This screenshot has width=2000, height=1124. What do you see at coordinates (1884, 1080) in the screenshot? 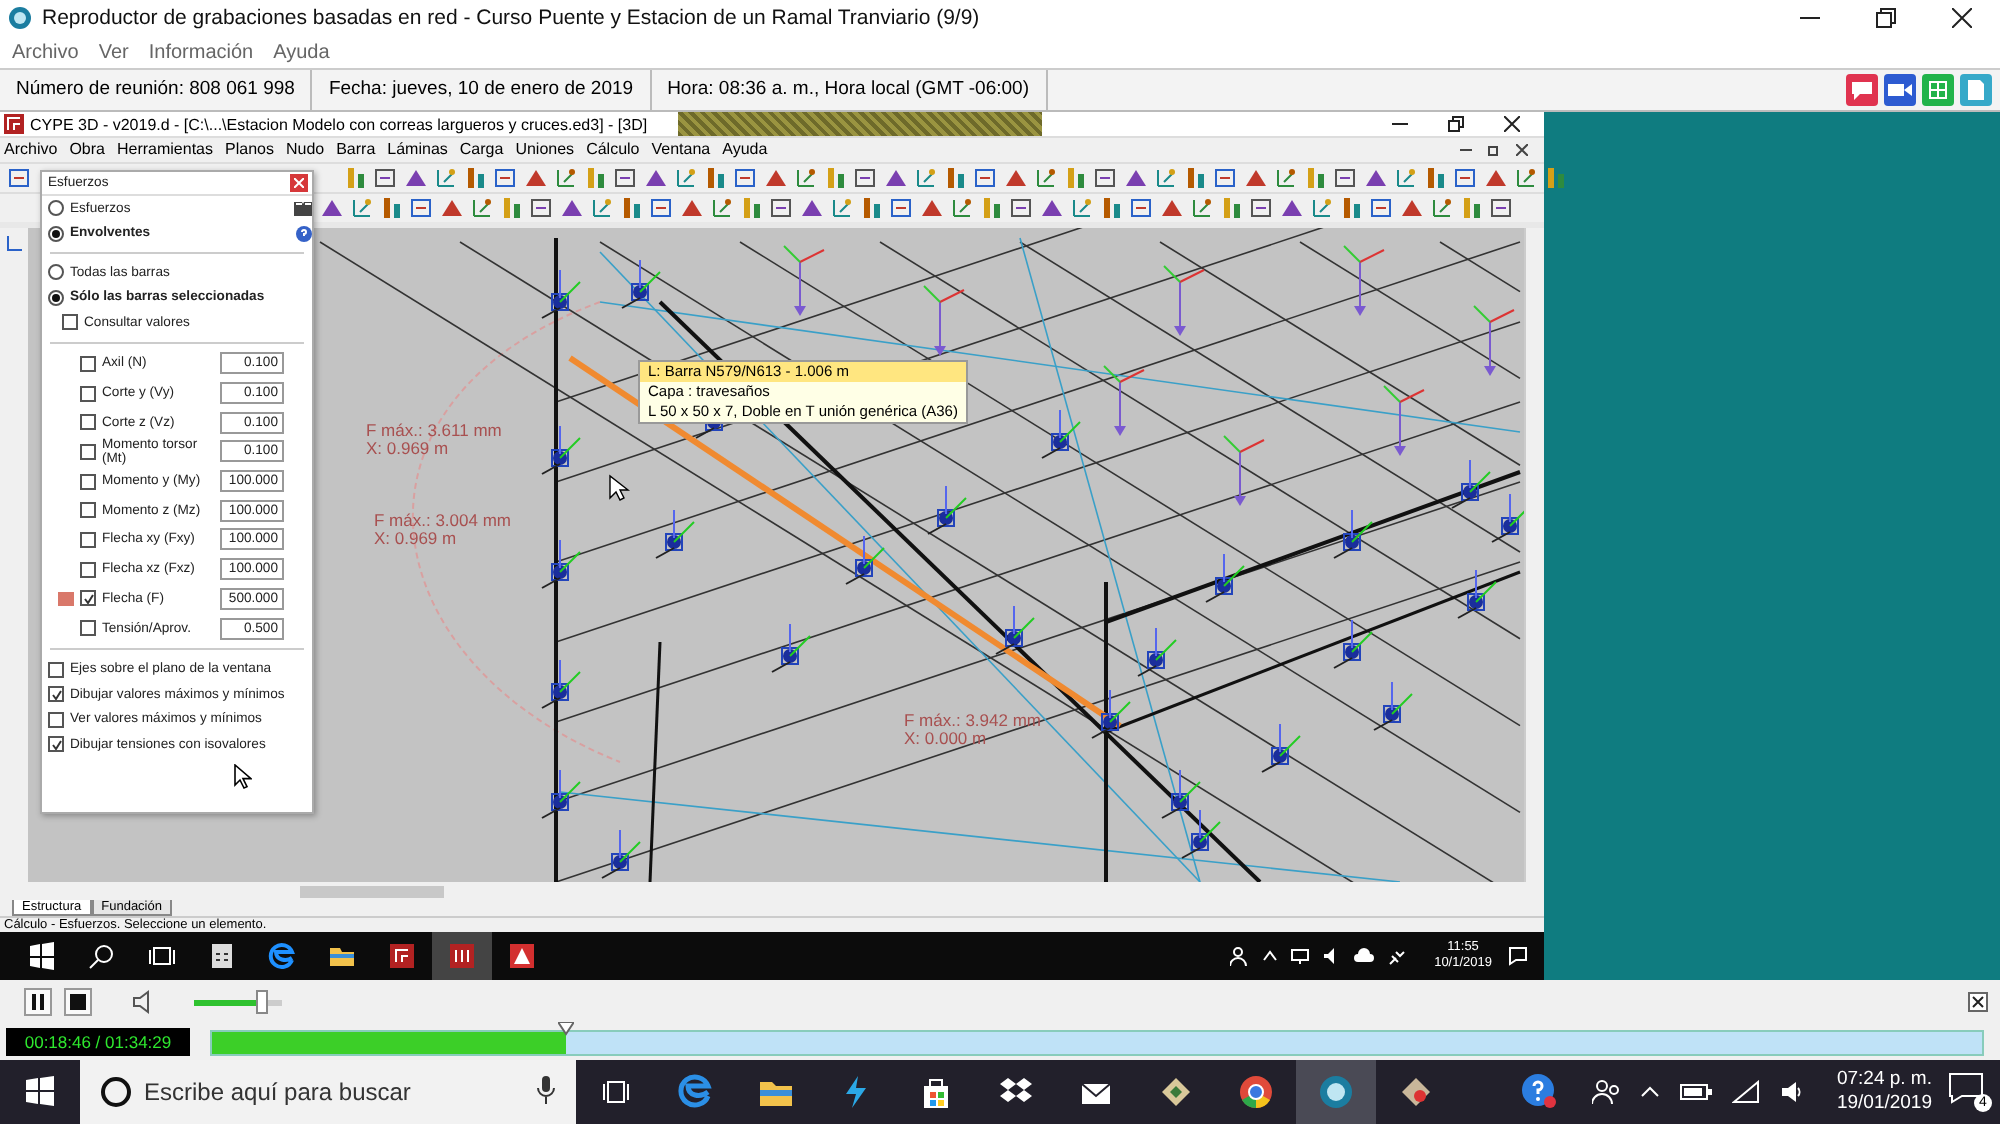
I see `clock-time: 07:24 p. m.` at bounding box center [1884, 1080].